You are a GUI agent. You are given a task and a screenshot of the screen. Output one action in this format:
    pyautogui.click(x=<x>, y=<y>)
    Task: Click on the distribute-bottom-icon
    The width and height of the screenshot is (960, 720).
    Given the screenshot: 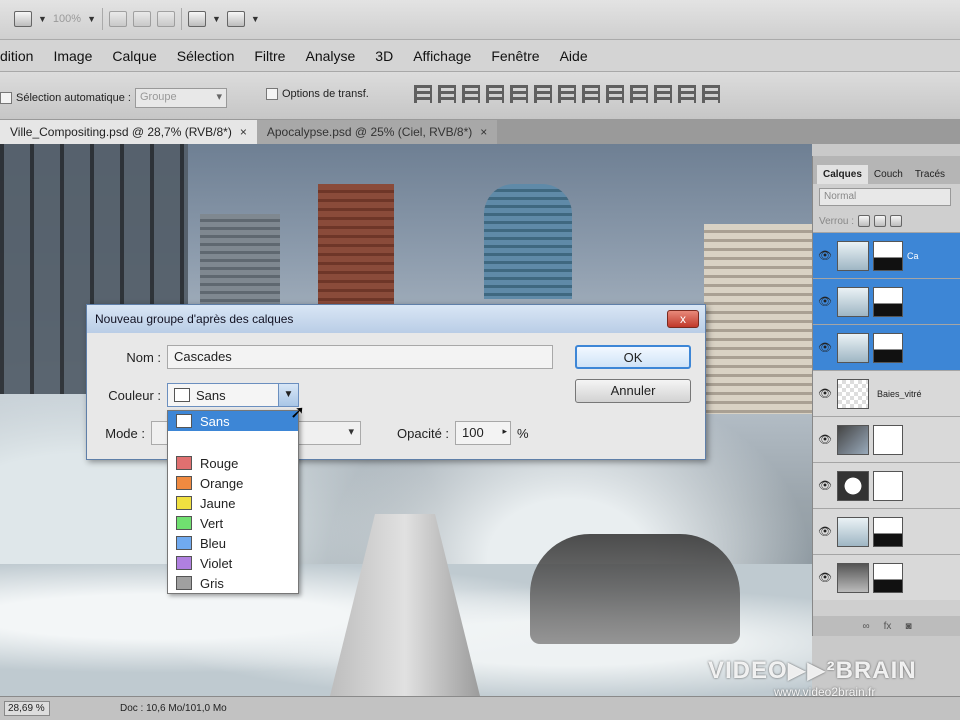 What is the action you would take?
    pyautogui.click(x=615, y=94)
    